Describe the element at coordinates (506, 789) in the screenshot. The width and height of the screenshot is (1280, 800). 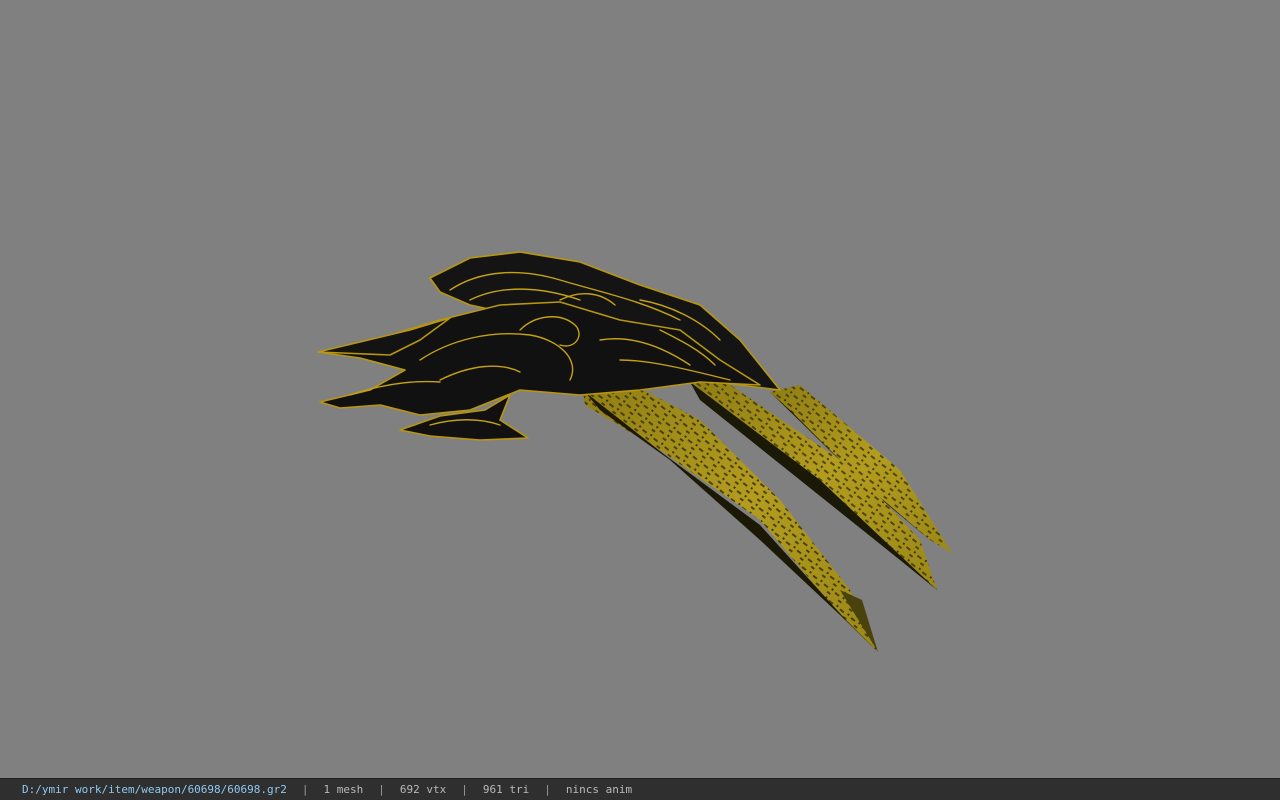
I see `triangle-count: 961 tri` at that location.